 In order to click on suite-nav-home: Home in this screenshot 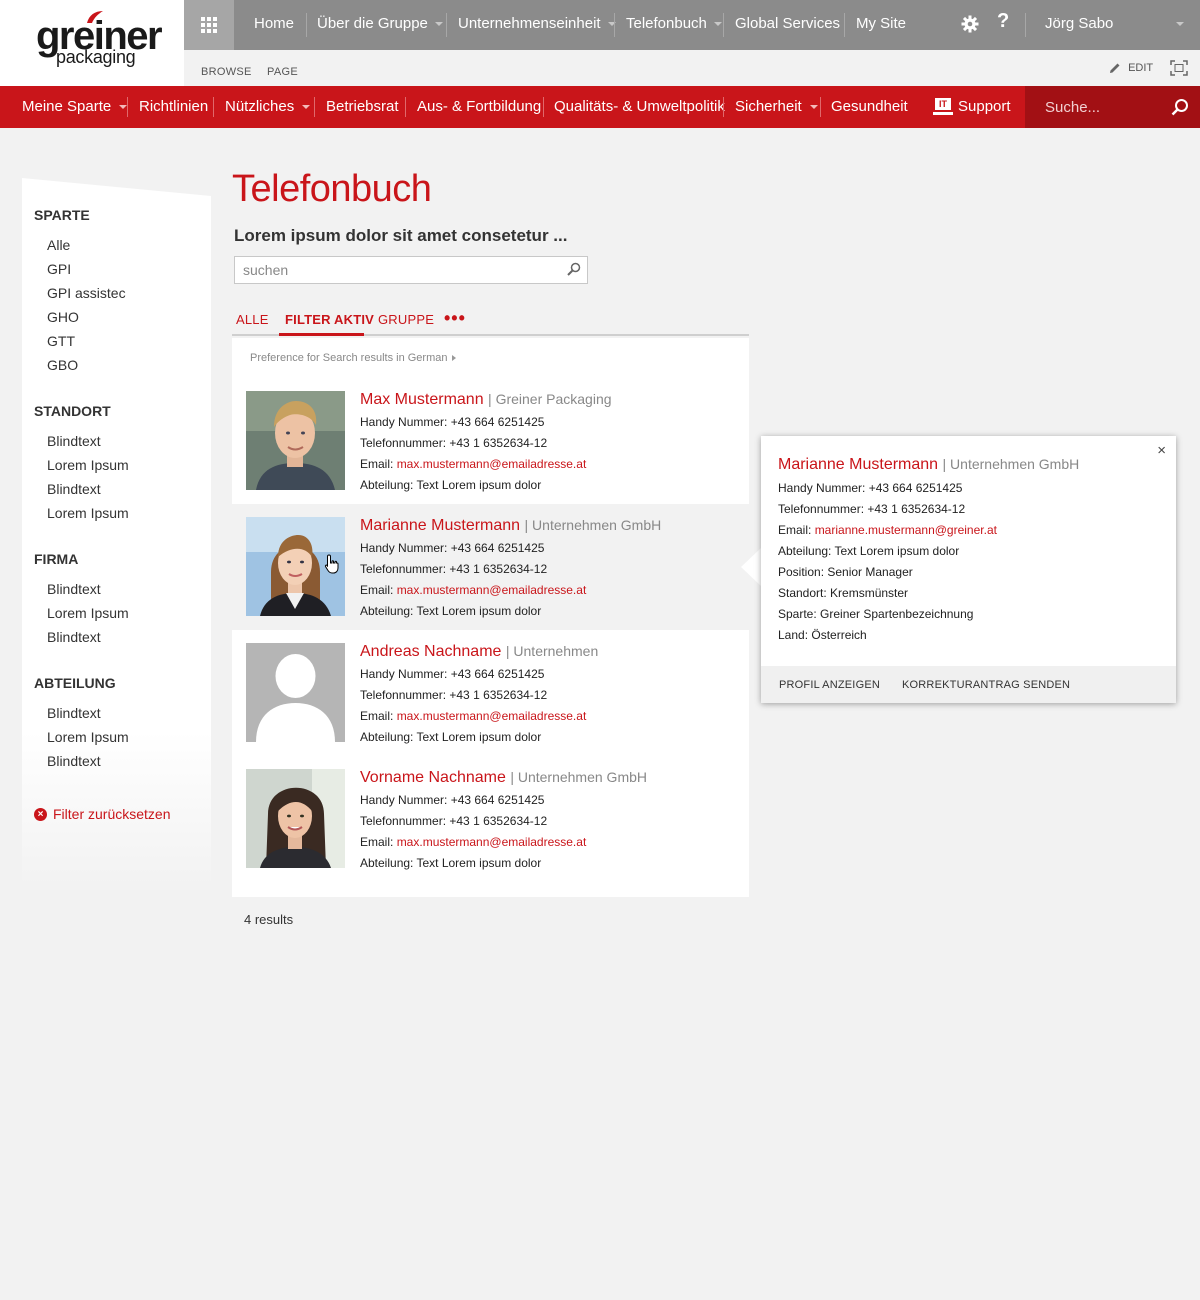, I will do `click(274, 25)`.